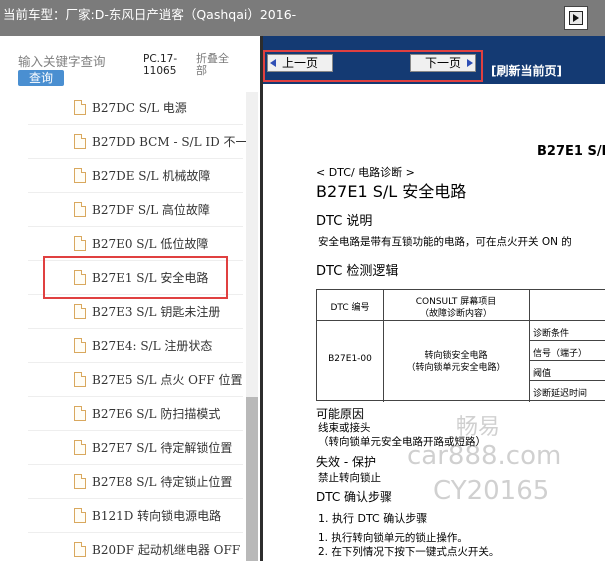 This screenshot has height=561, width=605. Describe the element at coordinates (478, 427) in the screenshot. I see `watermark-text: 畅易` at that location.